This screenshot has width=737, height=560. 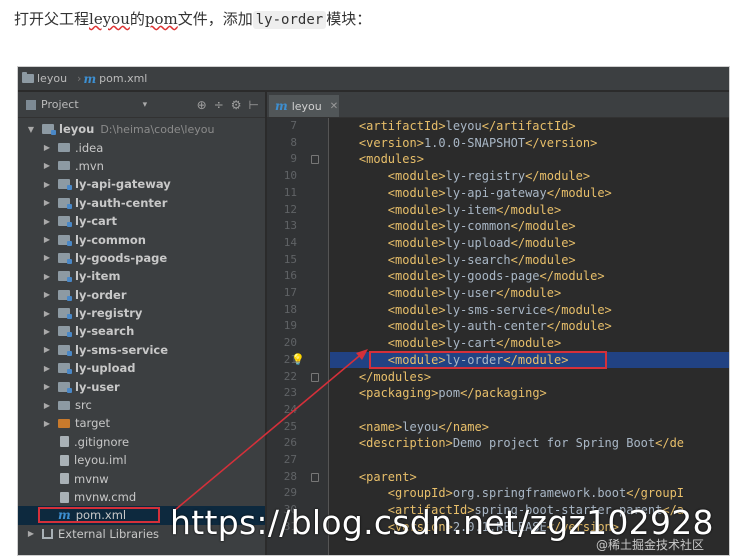 I want to click on lightbulb-icon: 💡, so click(x=298, y=359).